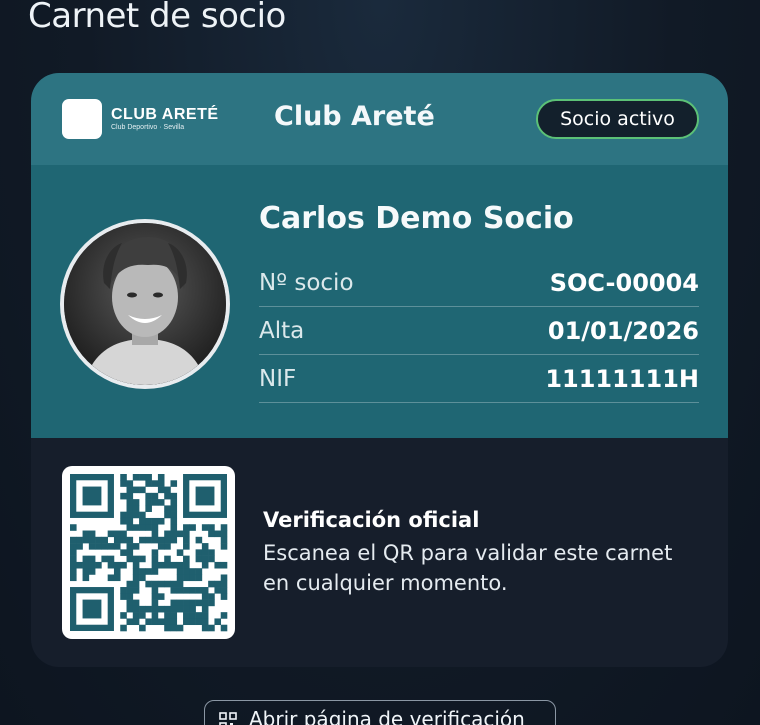  Describe the element at coordinates (617, 119) in the screenshot. I see `status-badge: Socio activo` at that location.